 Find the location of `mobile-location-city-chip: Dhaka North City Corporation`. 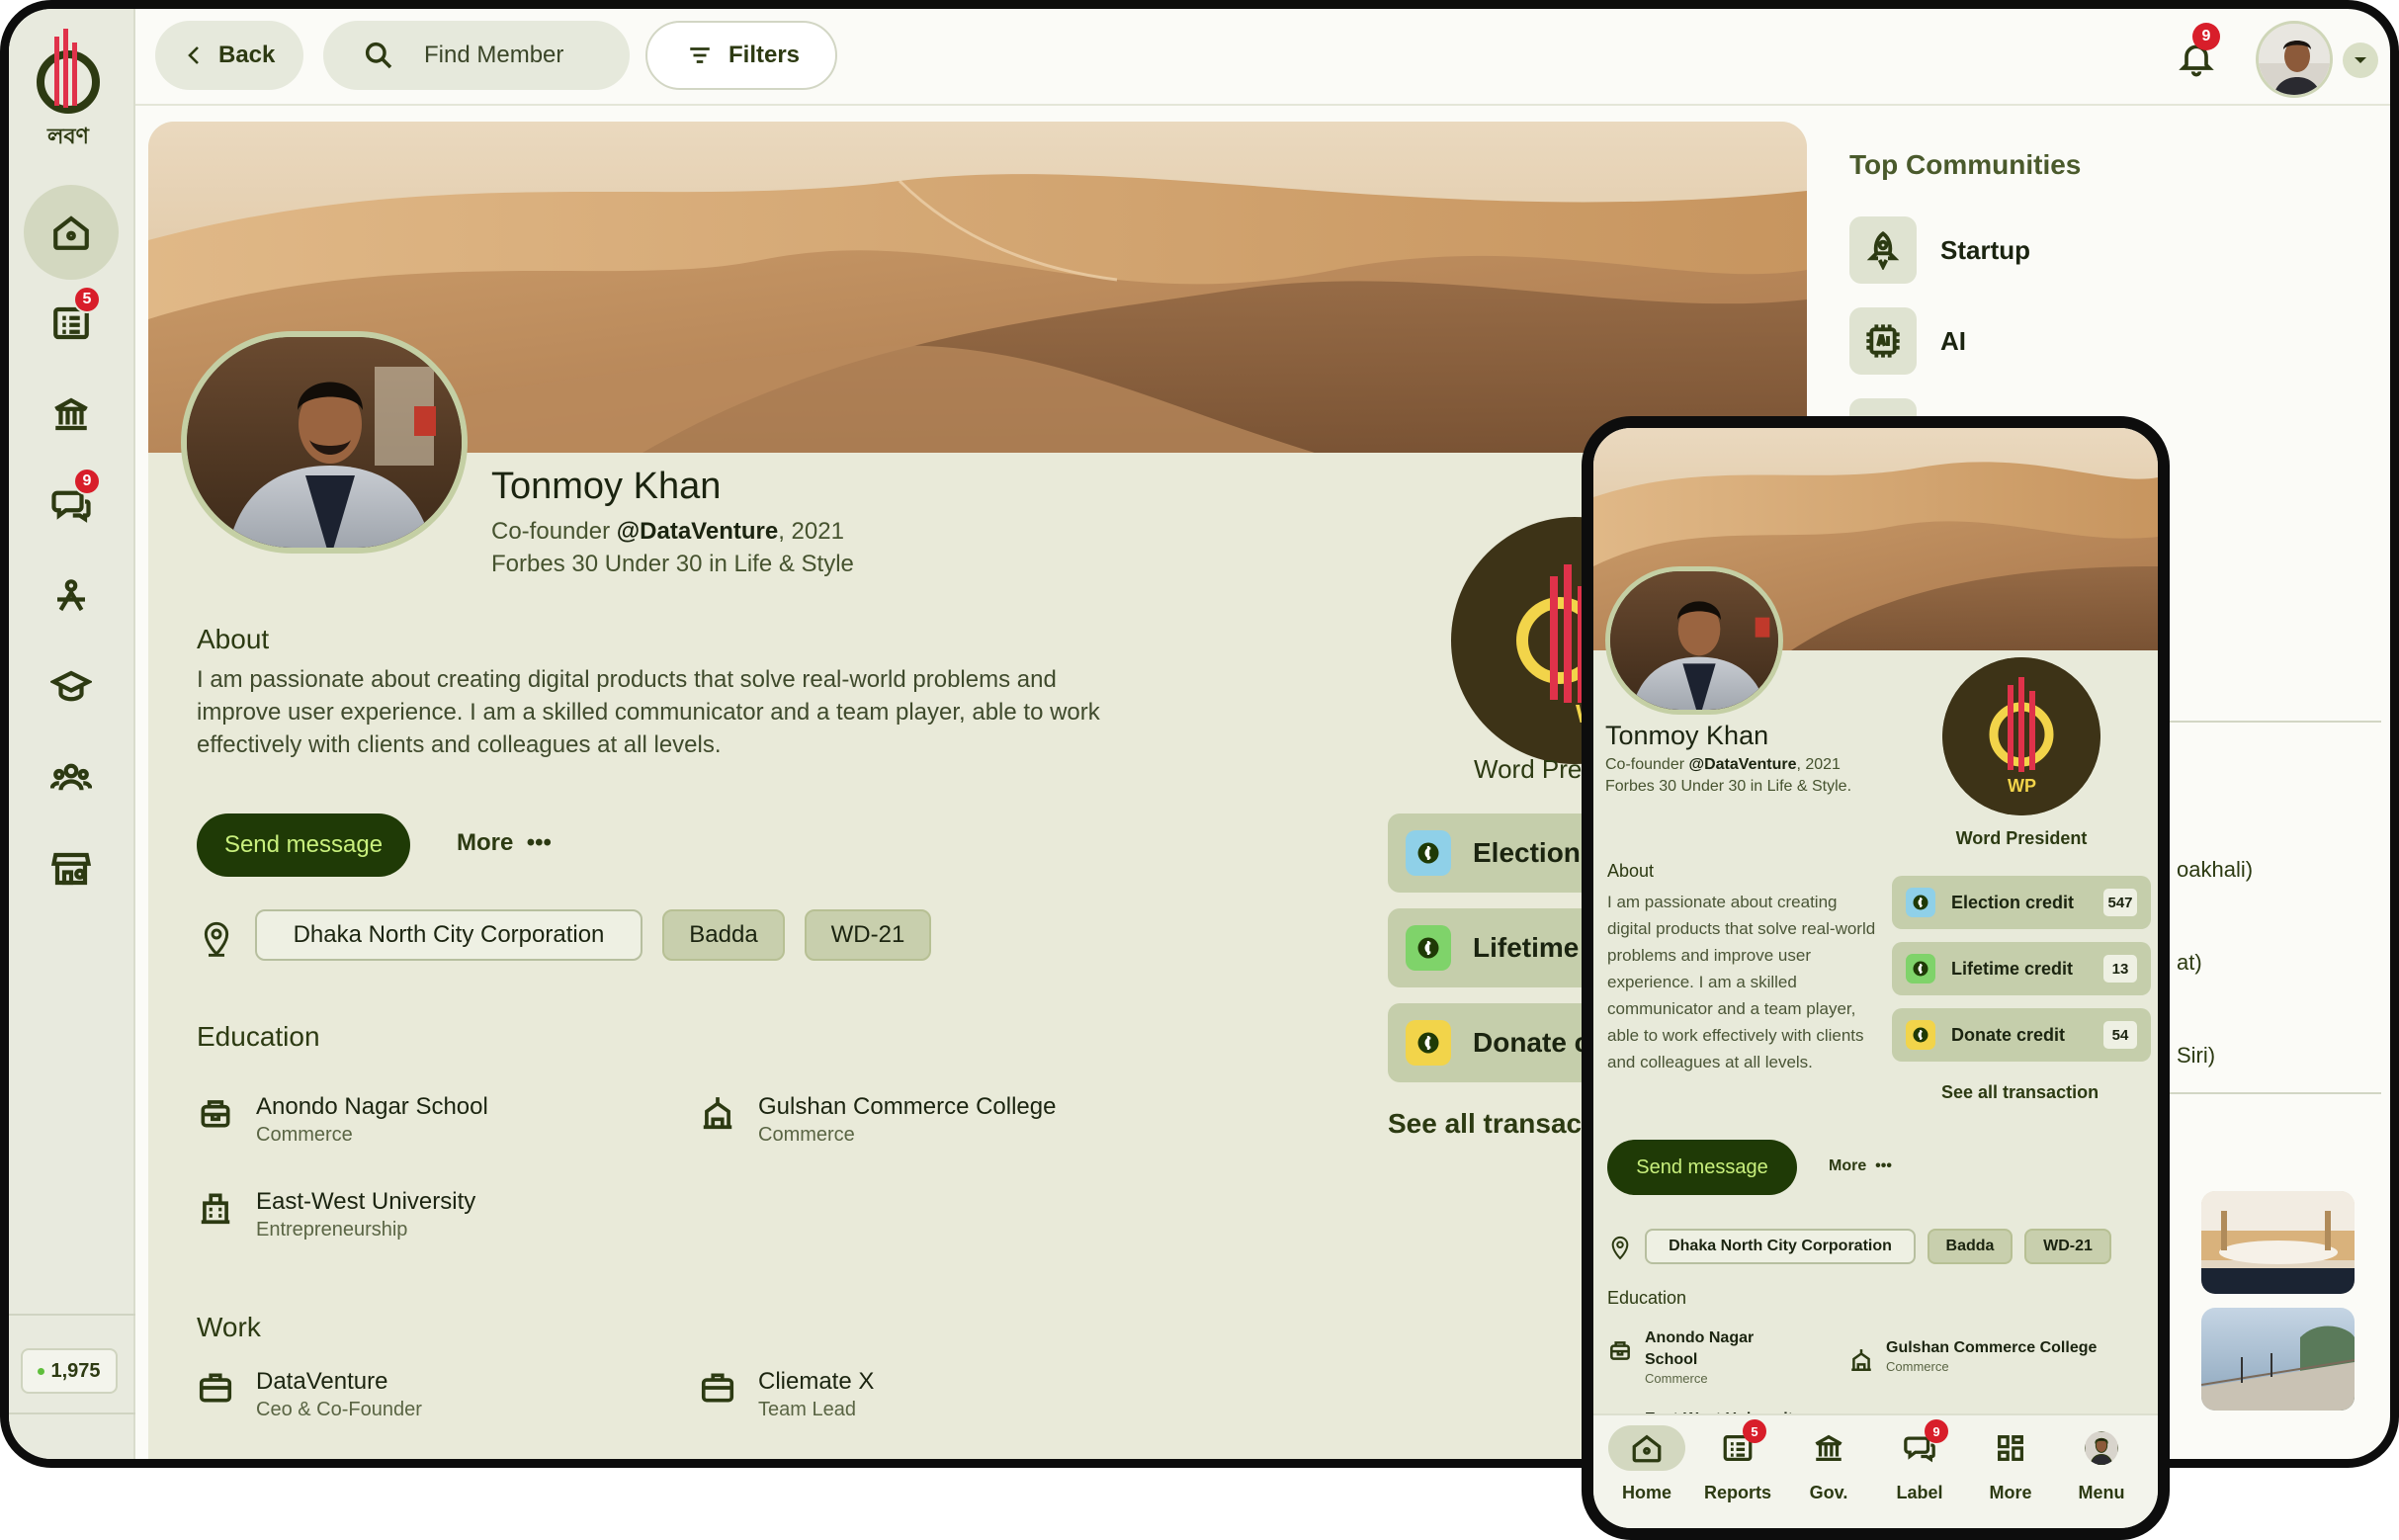

mobile-location-city-chip: Dhaka North City Corporation is located at coordinates (1780, 1246).